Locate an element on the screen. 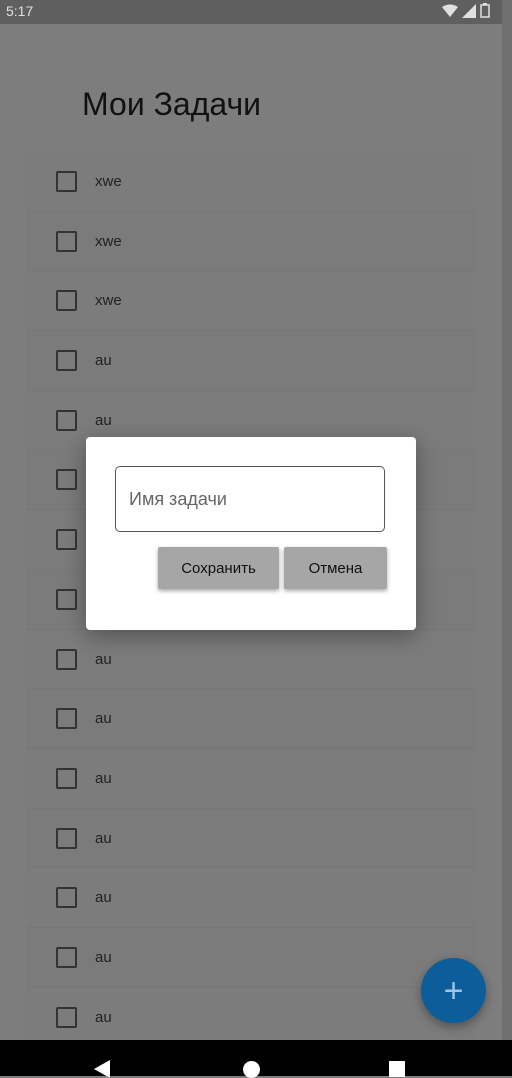 This screenshot has height=1078, width=512. save-button: Сохранить is located at coordinates (218, 568).